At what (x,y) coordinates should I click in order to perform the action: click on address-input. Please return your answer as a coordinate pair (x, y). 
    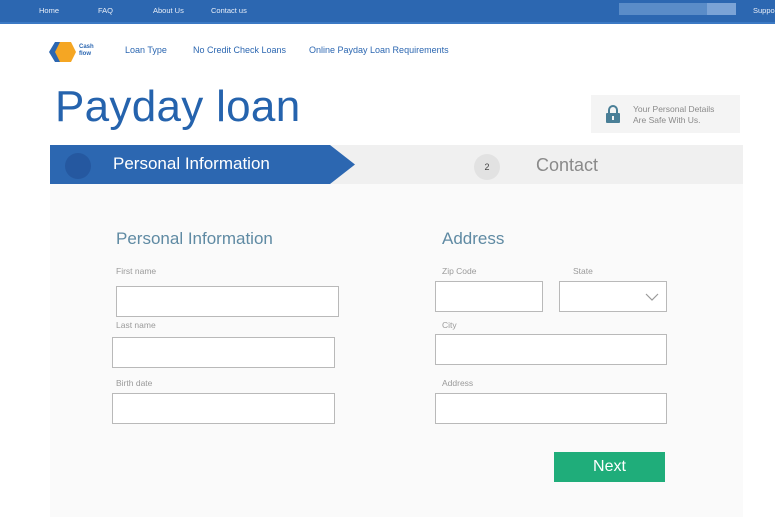
    Looking at the image, I should click on (551, 408).